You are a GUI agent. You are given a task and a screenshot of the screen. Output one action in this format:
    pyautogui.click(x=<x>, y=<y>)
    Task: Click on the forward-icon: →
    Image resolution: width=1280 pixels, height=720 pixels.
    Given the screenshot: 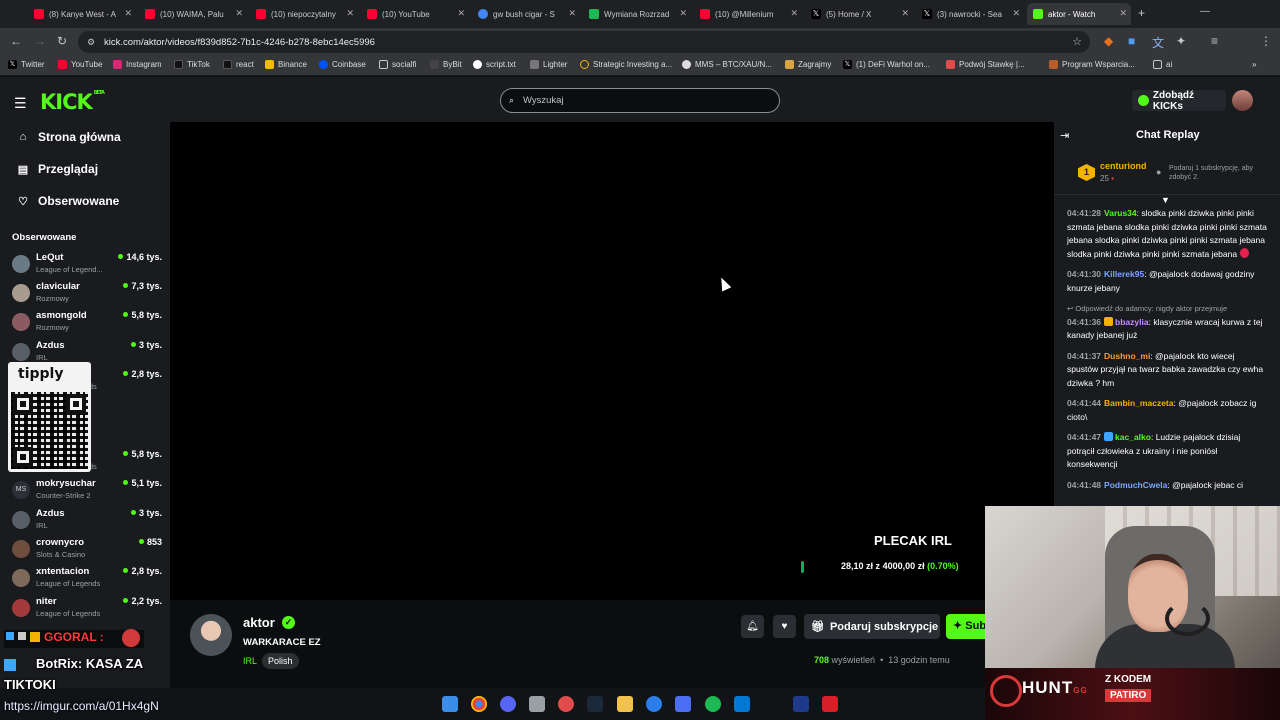 What is the action you would take?
    pyautogui.click(x=40, y=41)
    